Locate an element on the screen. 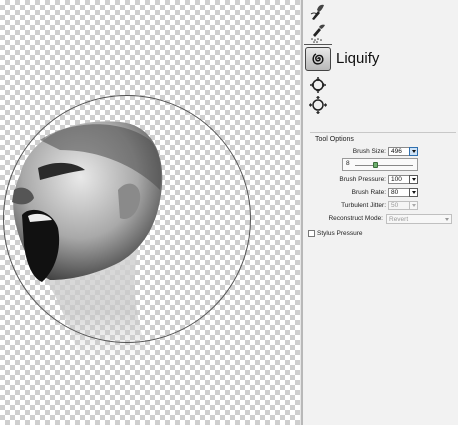 This screenshot has height=425, width=458. slider-track is located at coordinates (384, 165).